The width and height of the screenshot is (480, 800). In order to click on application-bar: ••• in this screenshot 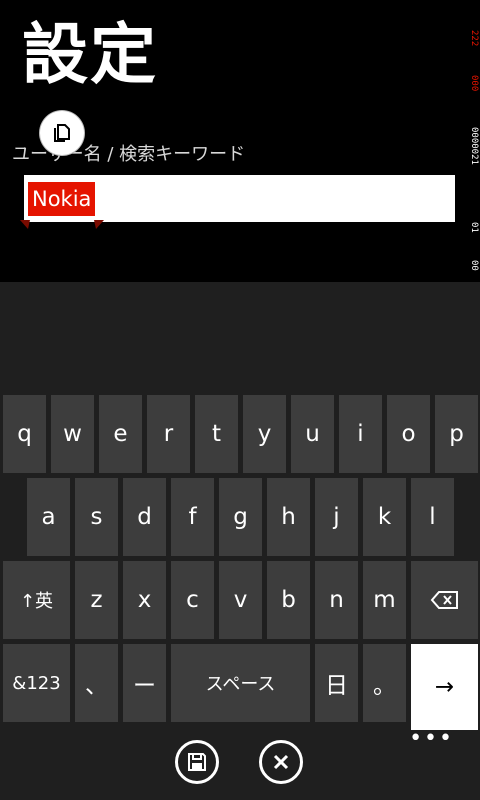, I will do `click(240, 764)`.